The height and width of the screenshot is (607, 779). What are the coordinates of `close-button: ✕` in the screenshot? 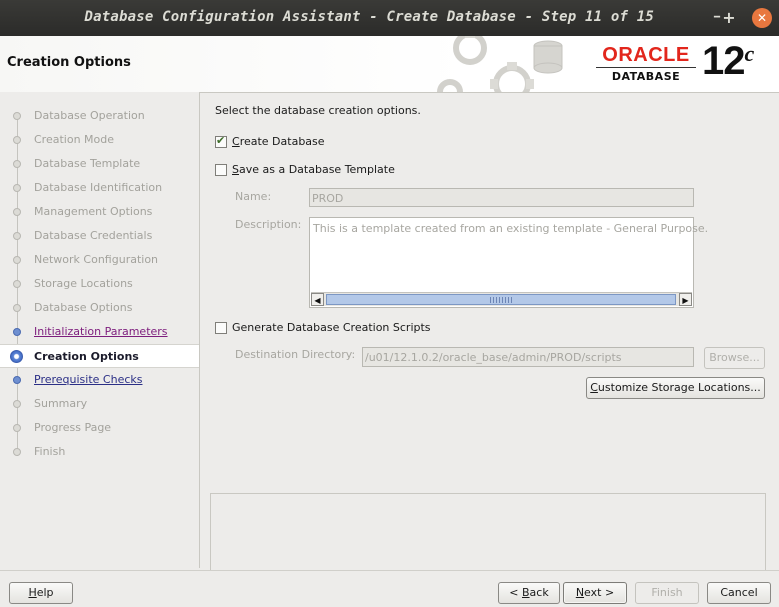 It's located at (762, 18).